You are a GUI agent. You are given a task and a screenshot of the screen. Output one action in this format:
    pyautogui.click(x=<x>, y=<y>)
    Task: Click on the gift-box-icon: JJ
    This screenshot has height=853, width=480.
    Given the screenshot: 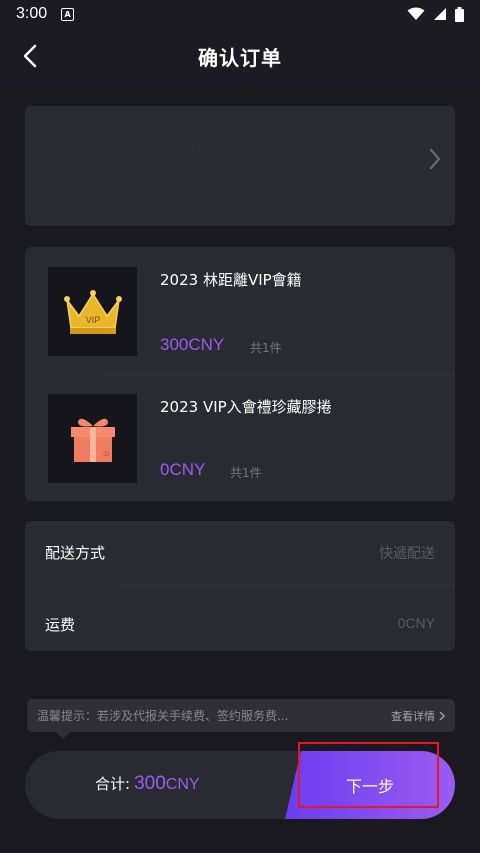 What is the action you would take?
    pyautogui.click(x=92, y=440)
    